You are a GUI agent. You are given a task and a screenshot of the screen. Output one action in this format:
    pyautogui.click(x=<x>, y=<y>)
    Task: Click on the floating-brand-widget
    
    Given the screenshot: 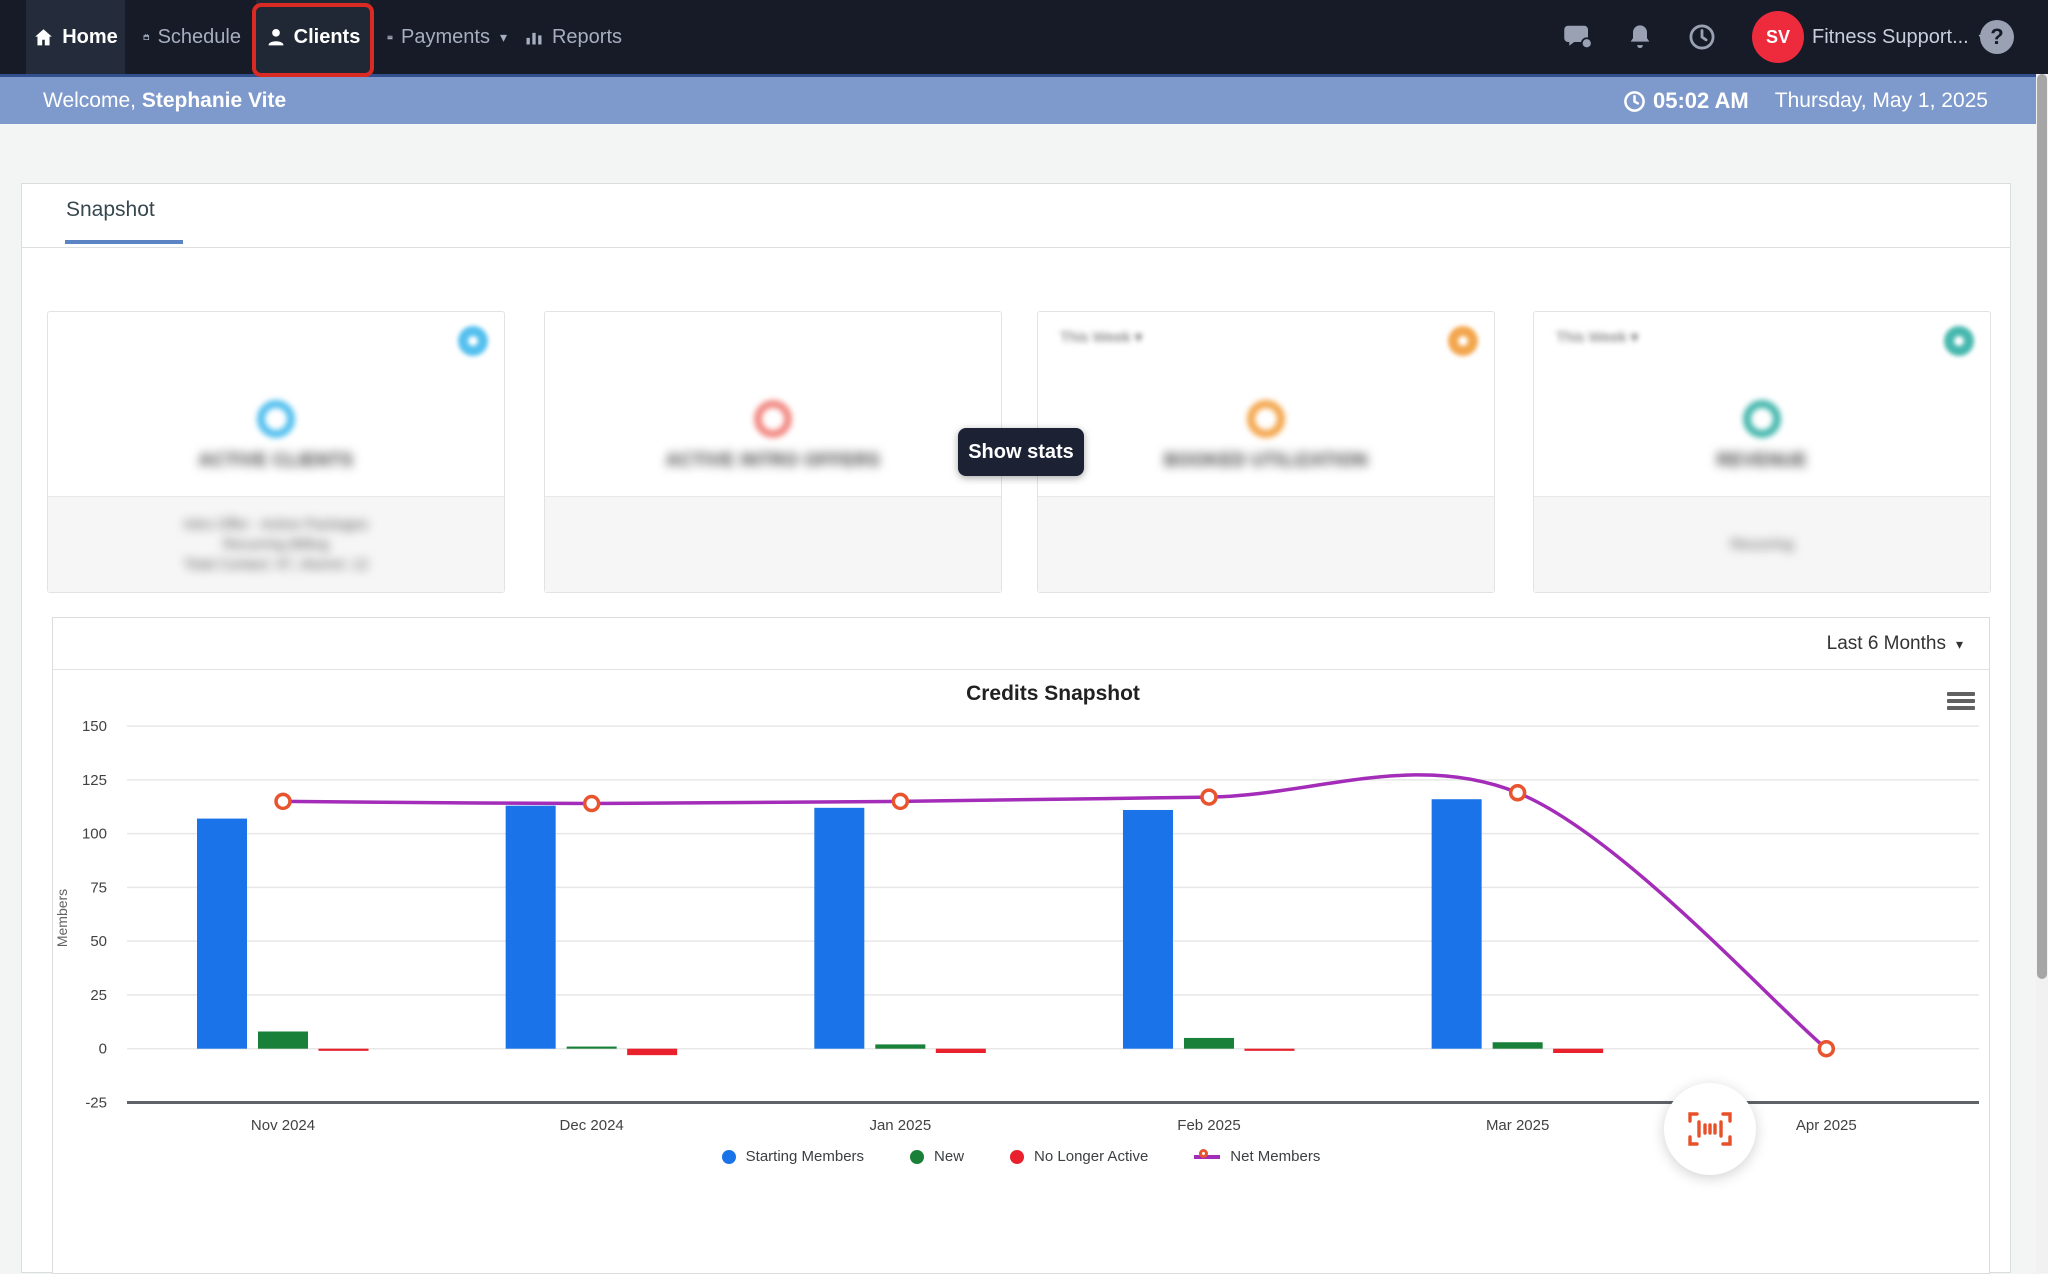 What is the action you would take?
    pyautogui.click(x=1710, y=1129)
    